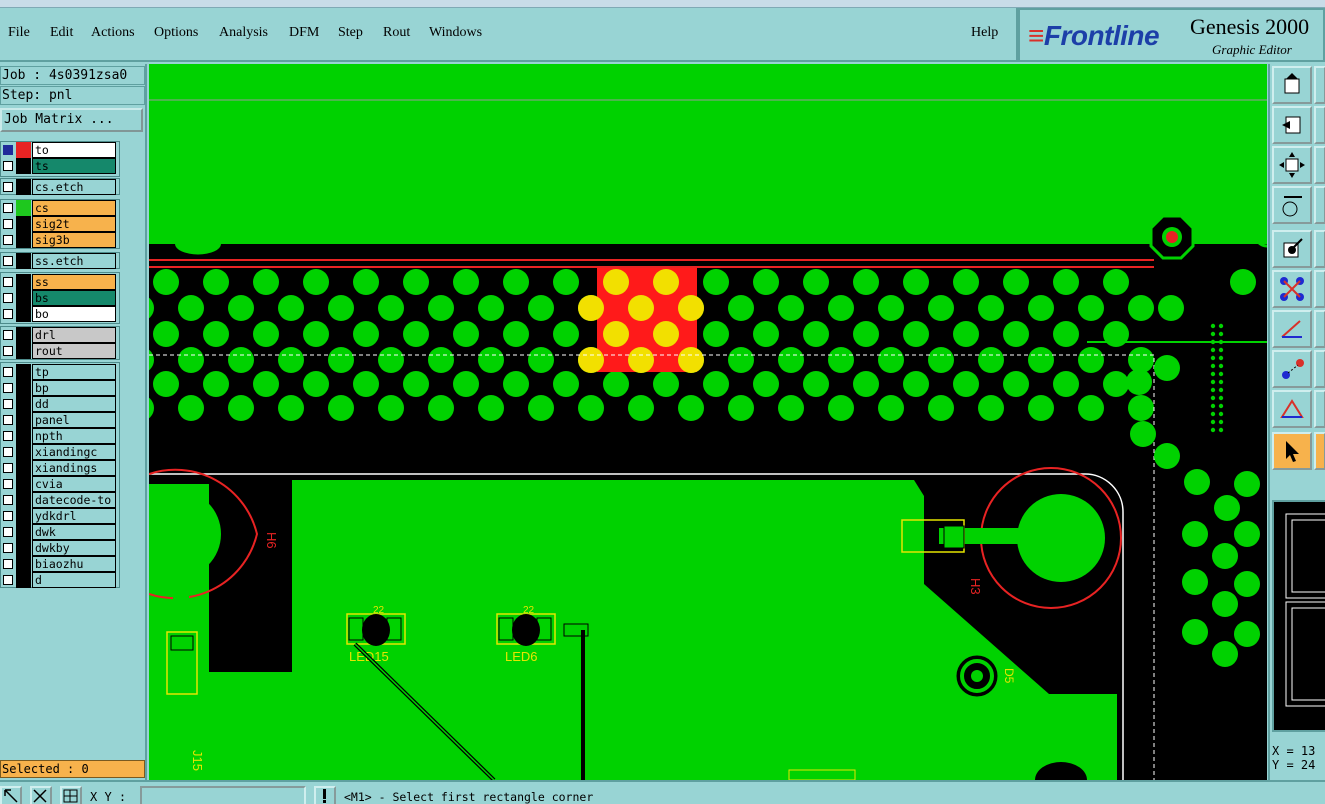 This screenshot has width=1325, height=804. I want to click on xy-input, so click(223, 795).